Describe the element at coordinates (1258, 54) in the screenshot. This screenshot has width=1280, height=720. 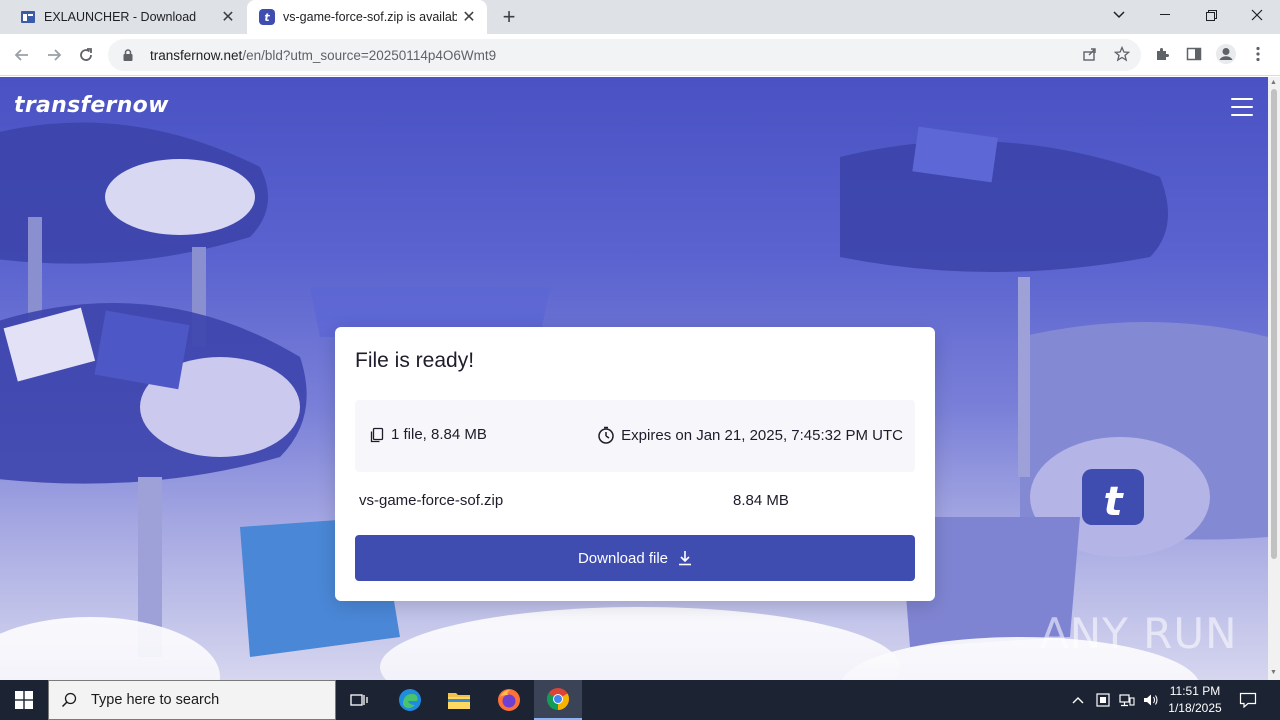
I see `menu-kebab-icon` at that location.